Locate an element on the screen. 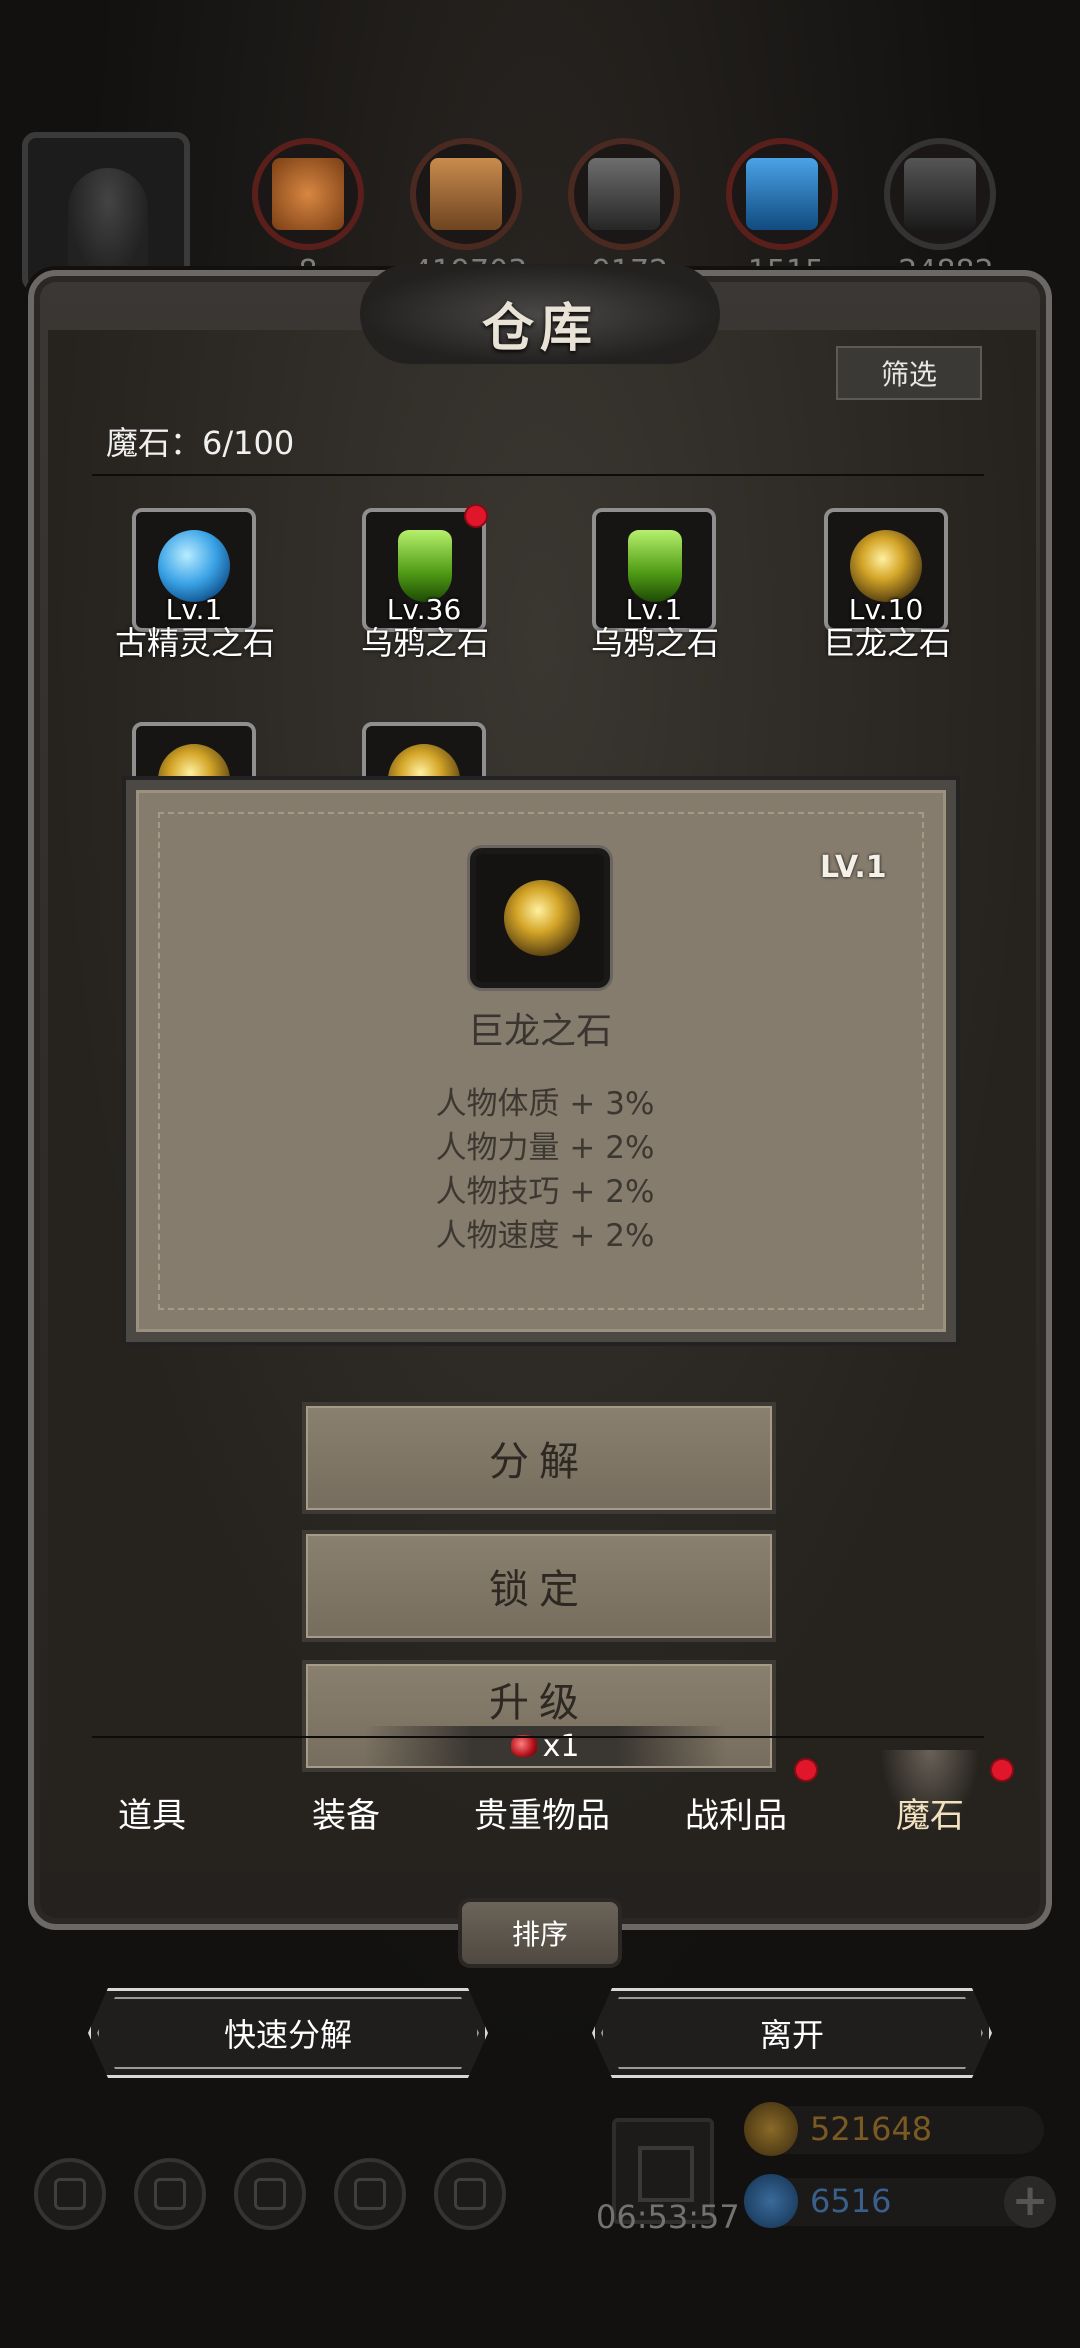 The width and height of the screenshot is (1080, 2348). tab-valuables: 贵重物品 is located at coordinates (542, 1812).